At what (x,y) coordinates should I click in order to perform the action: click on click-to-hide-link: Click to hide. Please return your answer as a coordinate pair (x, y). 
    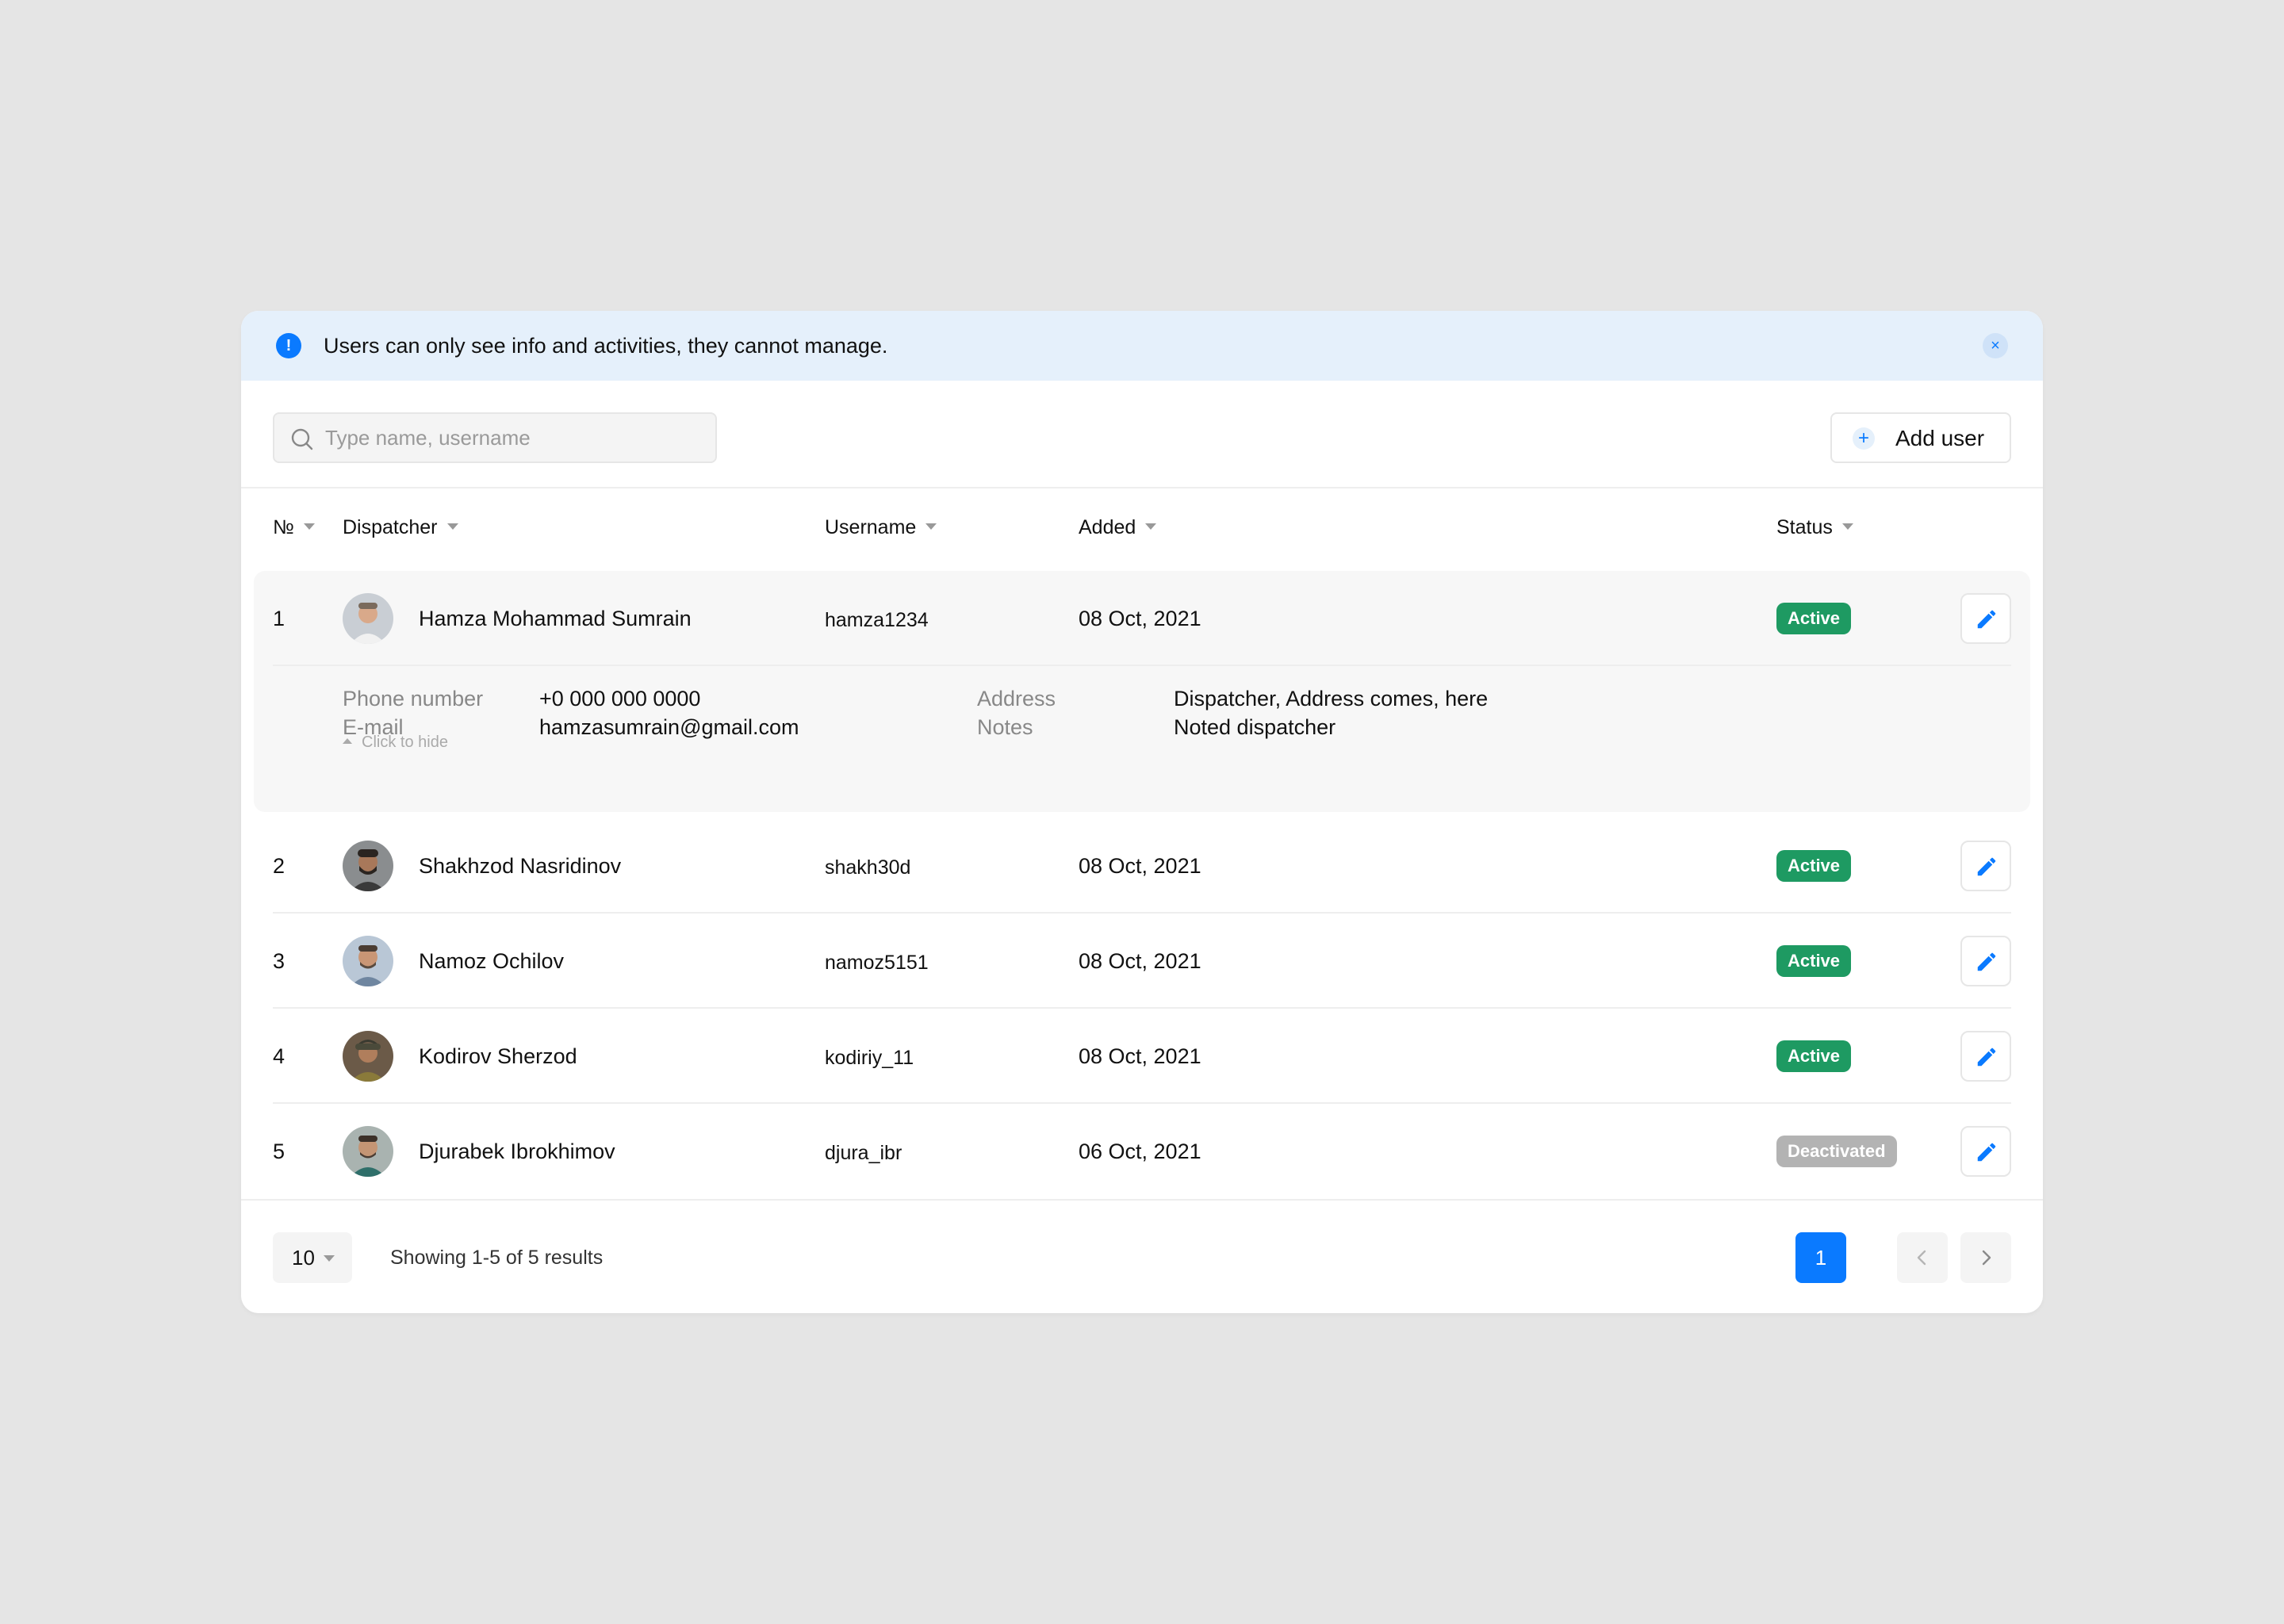
    Looking at the image, I should click on (395, 742).